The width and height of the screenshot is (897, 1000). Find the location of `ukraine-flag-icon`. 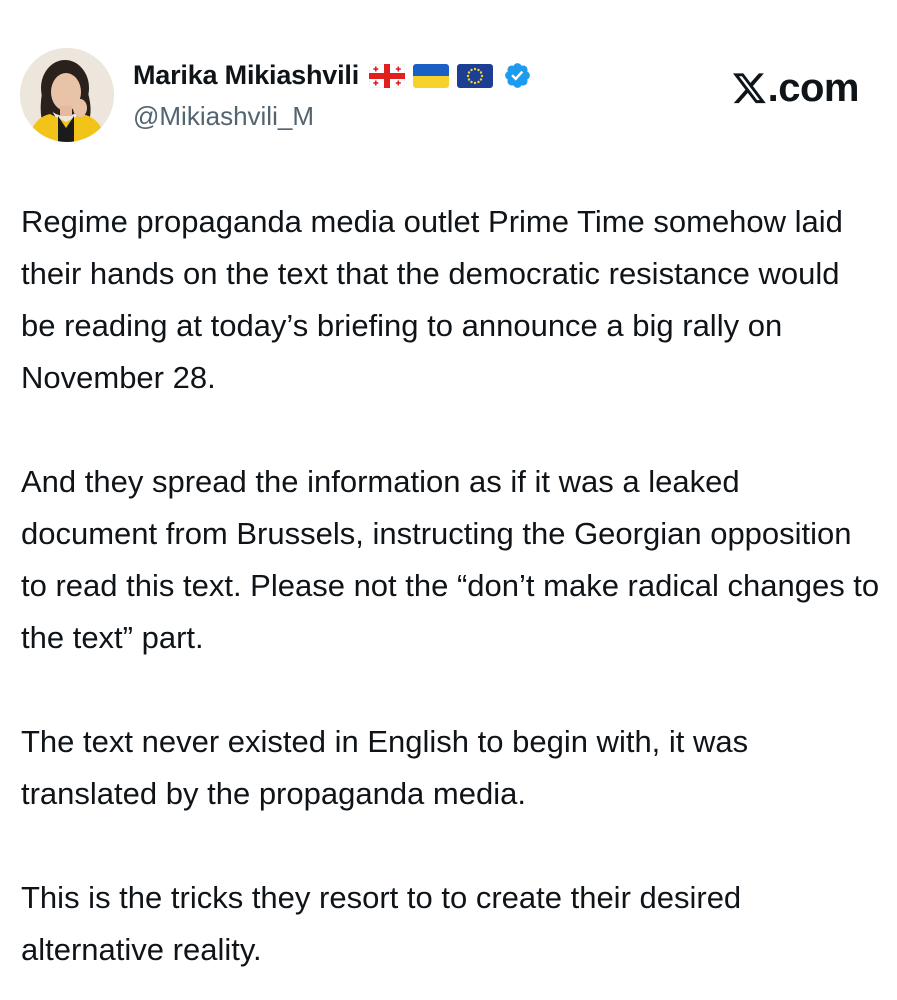

ukraine-flag-icon is located at coordinates (431, 75).